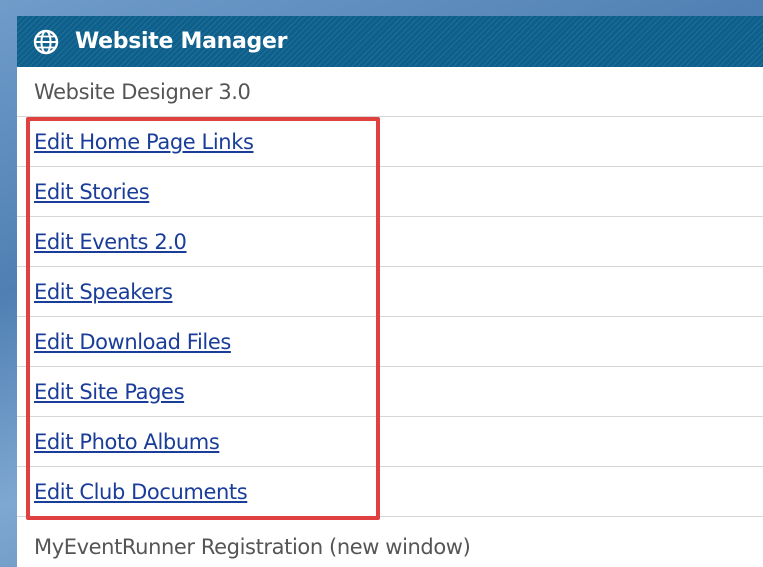  What do you see at coordinates (144, 142) in the screenshot?
I see `edit-home-page-links-link: Edit Home Page Links` at bounding box center [144, 142].